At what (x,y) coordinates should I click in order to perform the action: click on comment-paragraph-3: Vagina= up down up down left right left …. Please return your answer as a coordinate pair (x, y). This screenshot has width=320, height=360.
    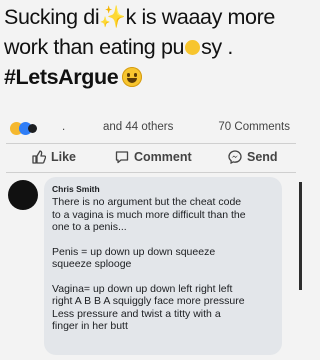
    Looking at the image, I should click on (166, 308).